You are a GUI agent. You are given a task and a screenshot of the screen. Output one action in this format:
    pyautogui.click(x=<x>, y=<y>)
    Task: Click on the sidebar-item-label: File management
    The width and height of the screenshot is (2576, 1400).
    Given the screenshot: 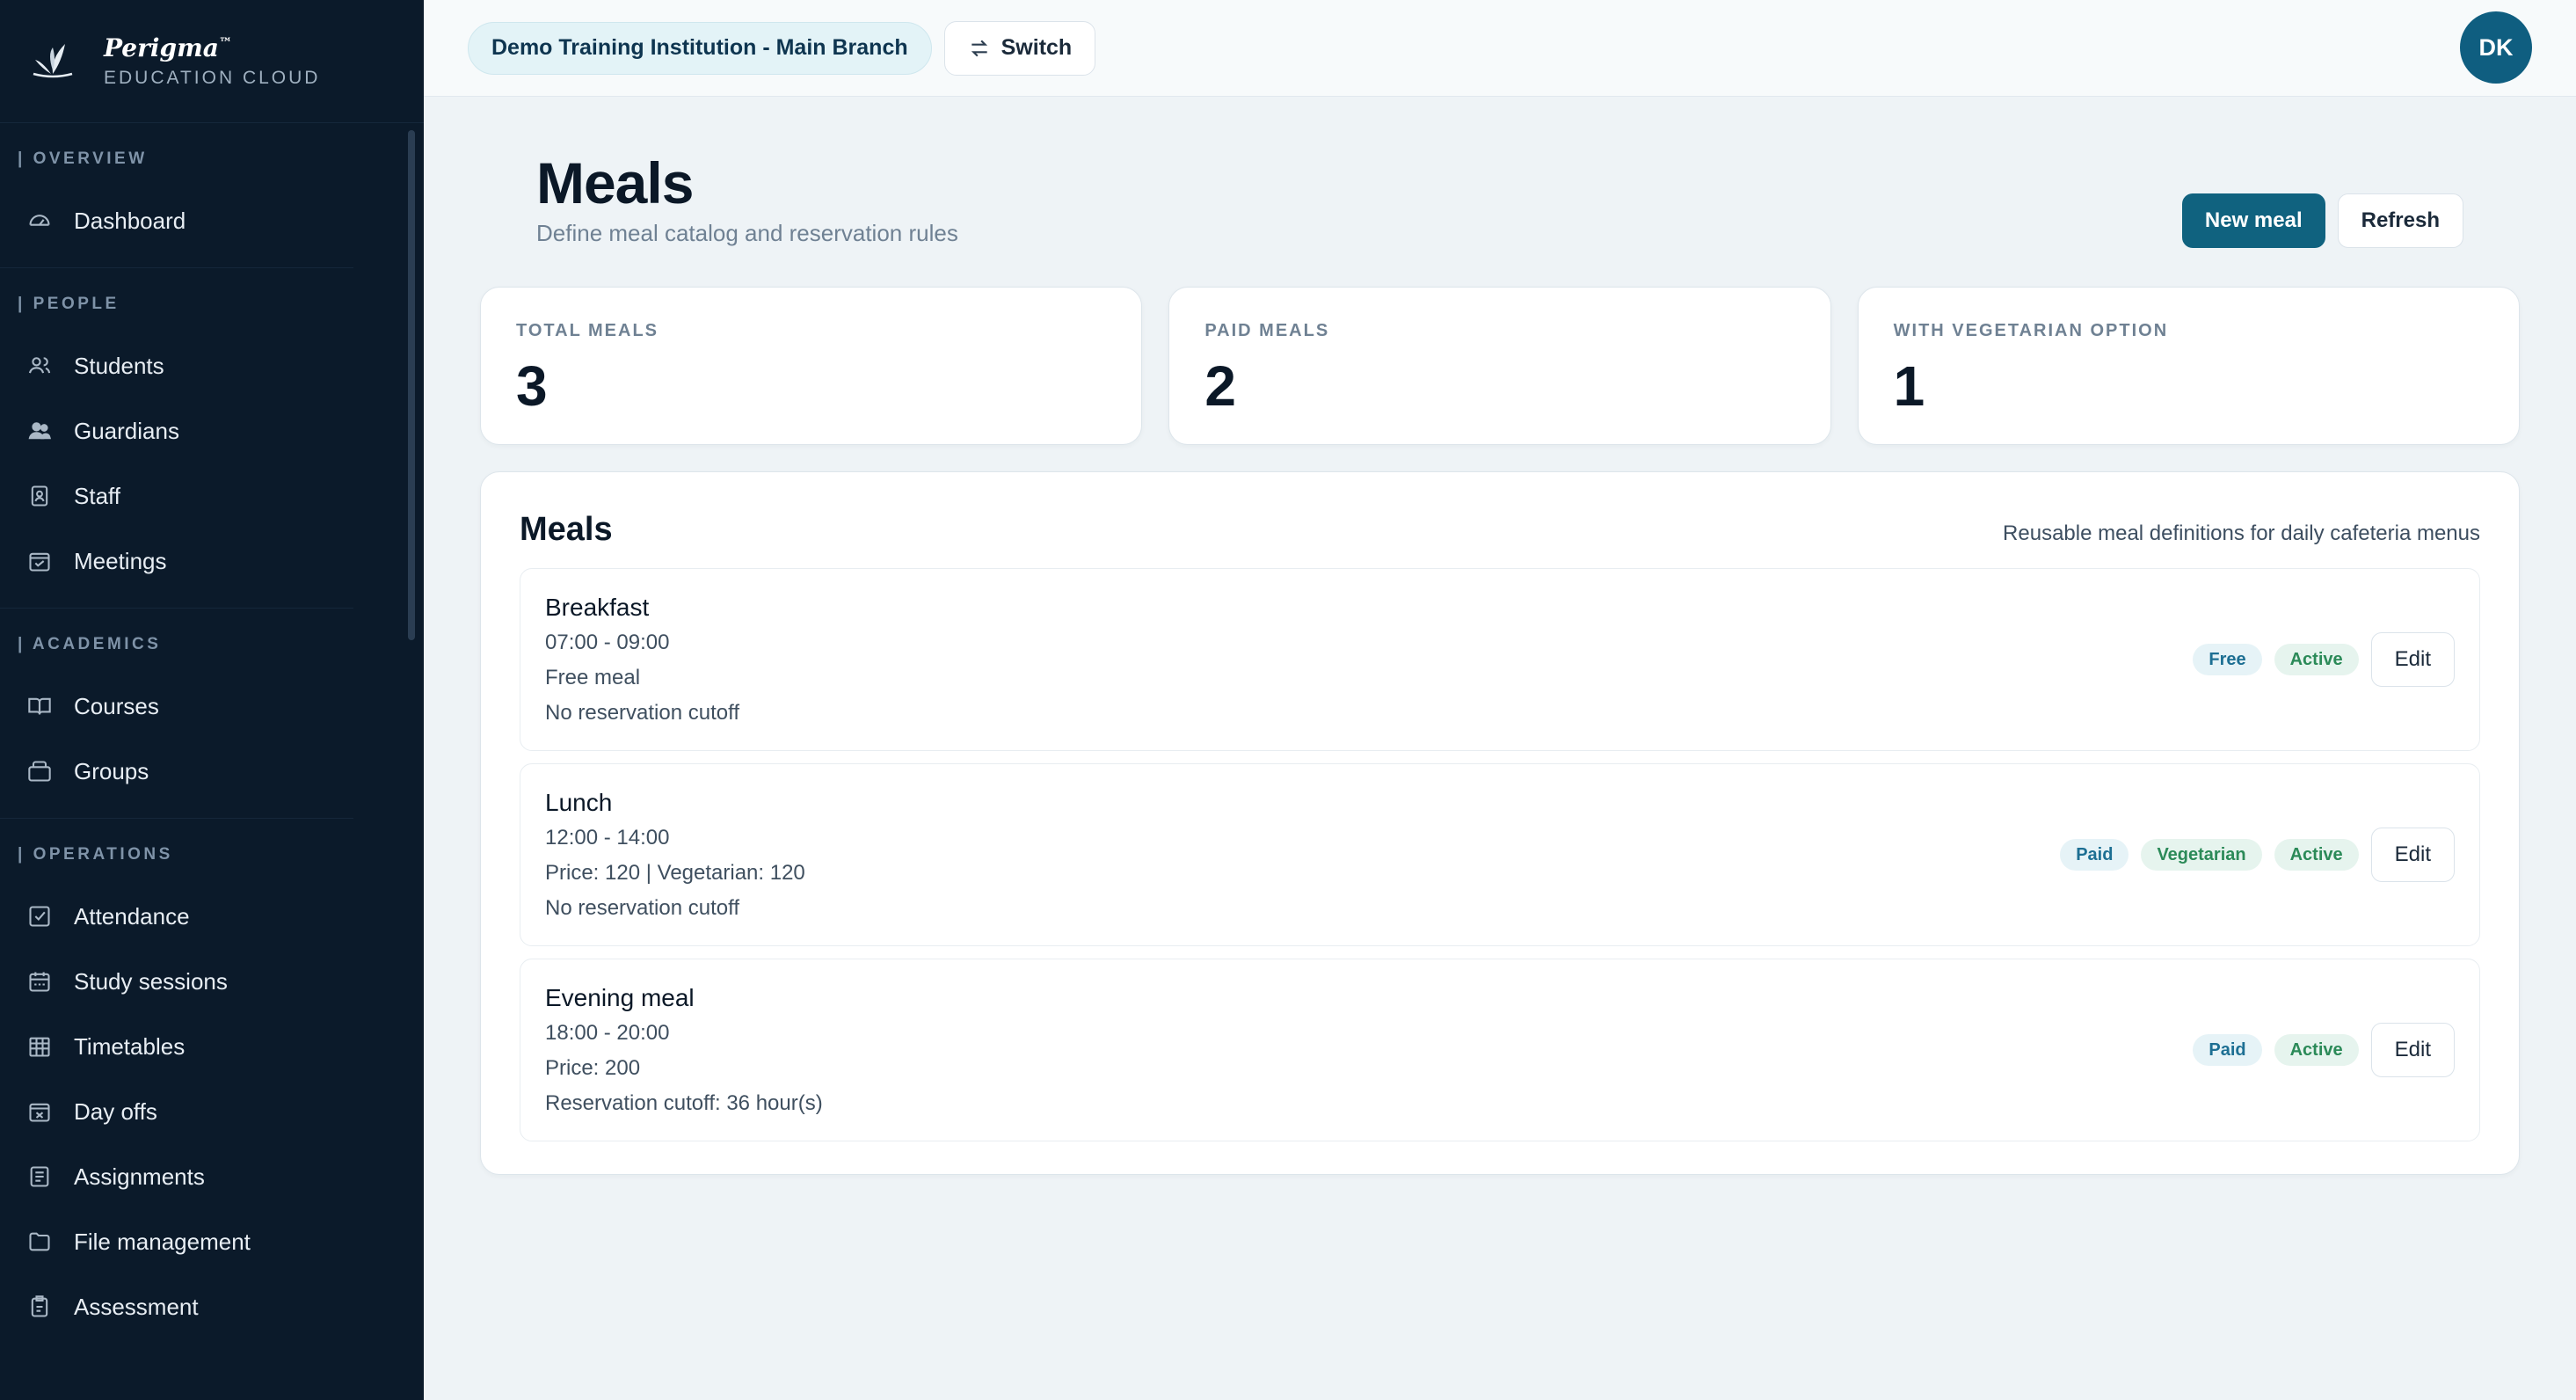 What is the action you would take?
    pyautogui.click(x=162, y=1242)
    